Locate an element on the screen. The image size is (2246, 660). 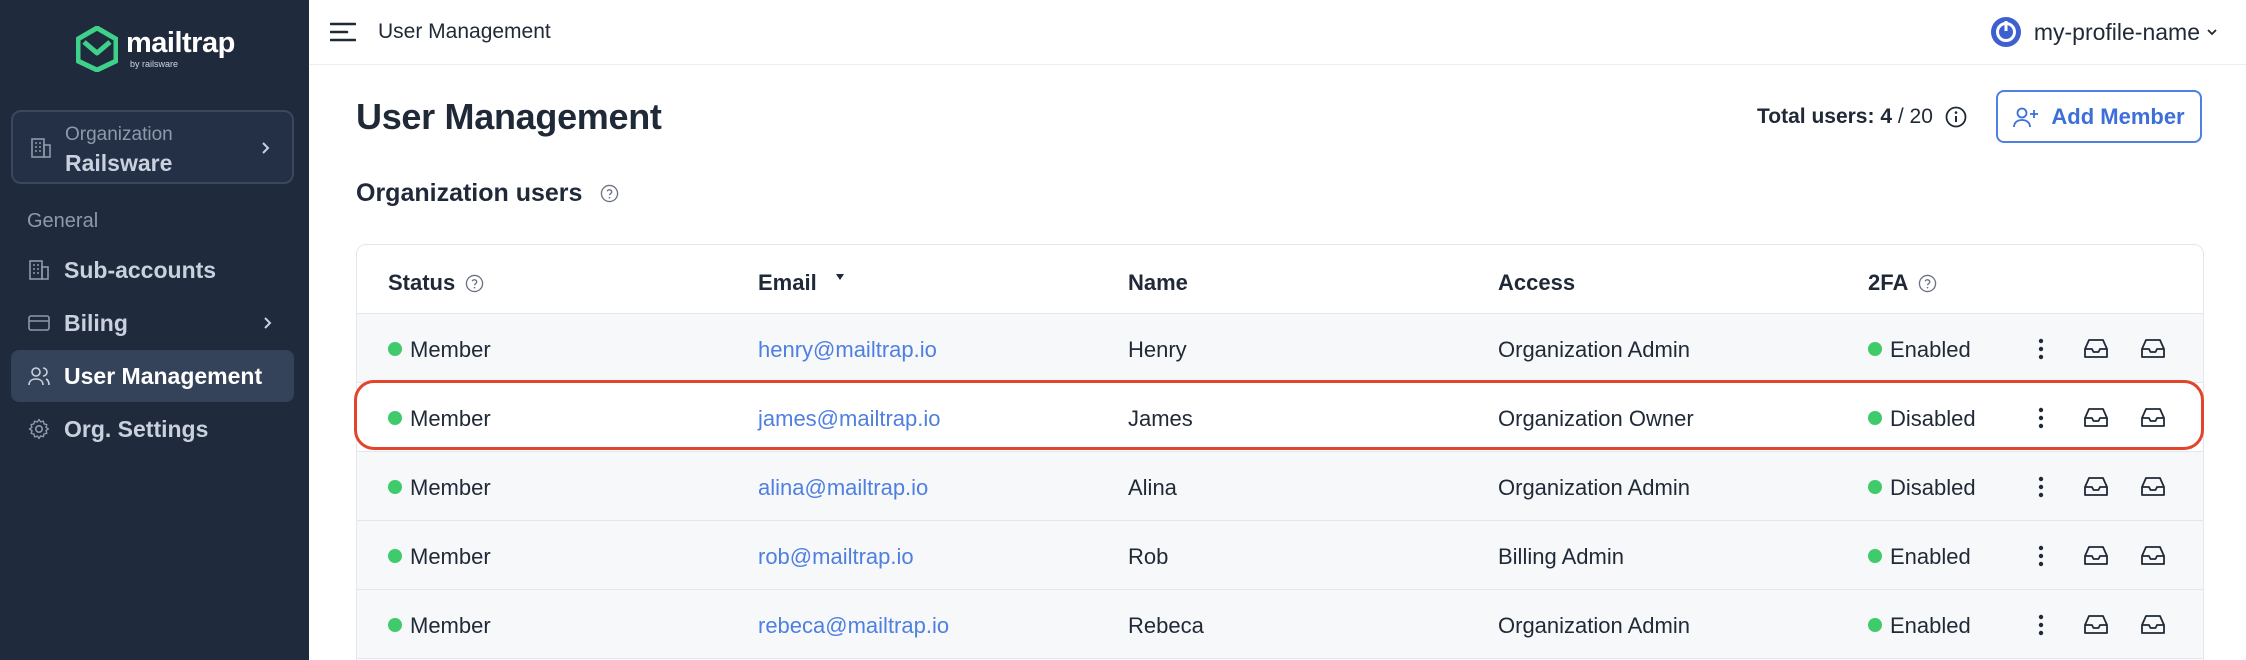
page-title: User Management is located at coordinates (509, 116).